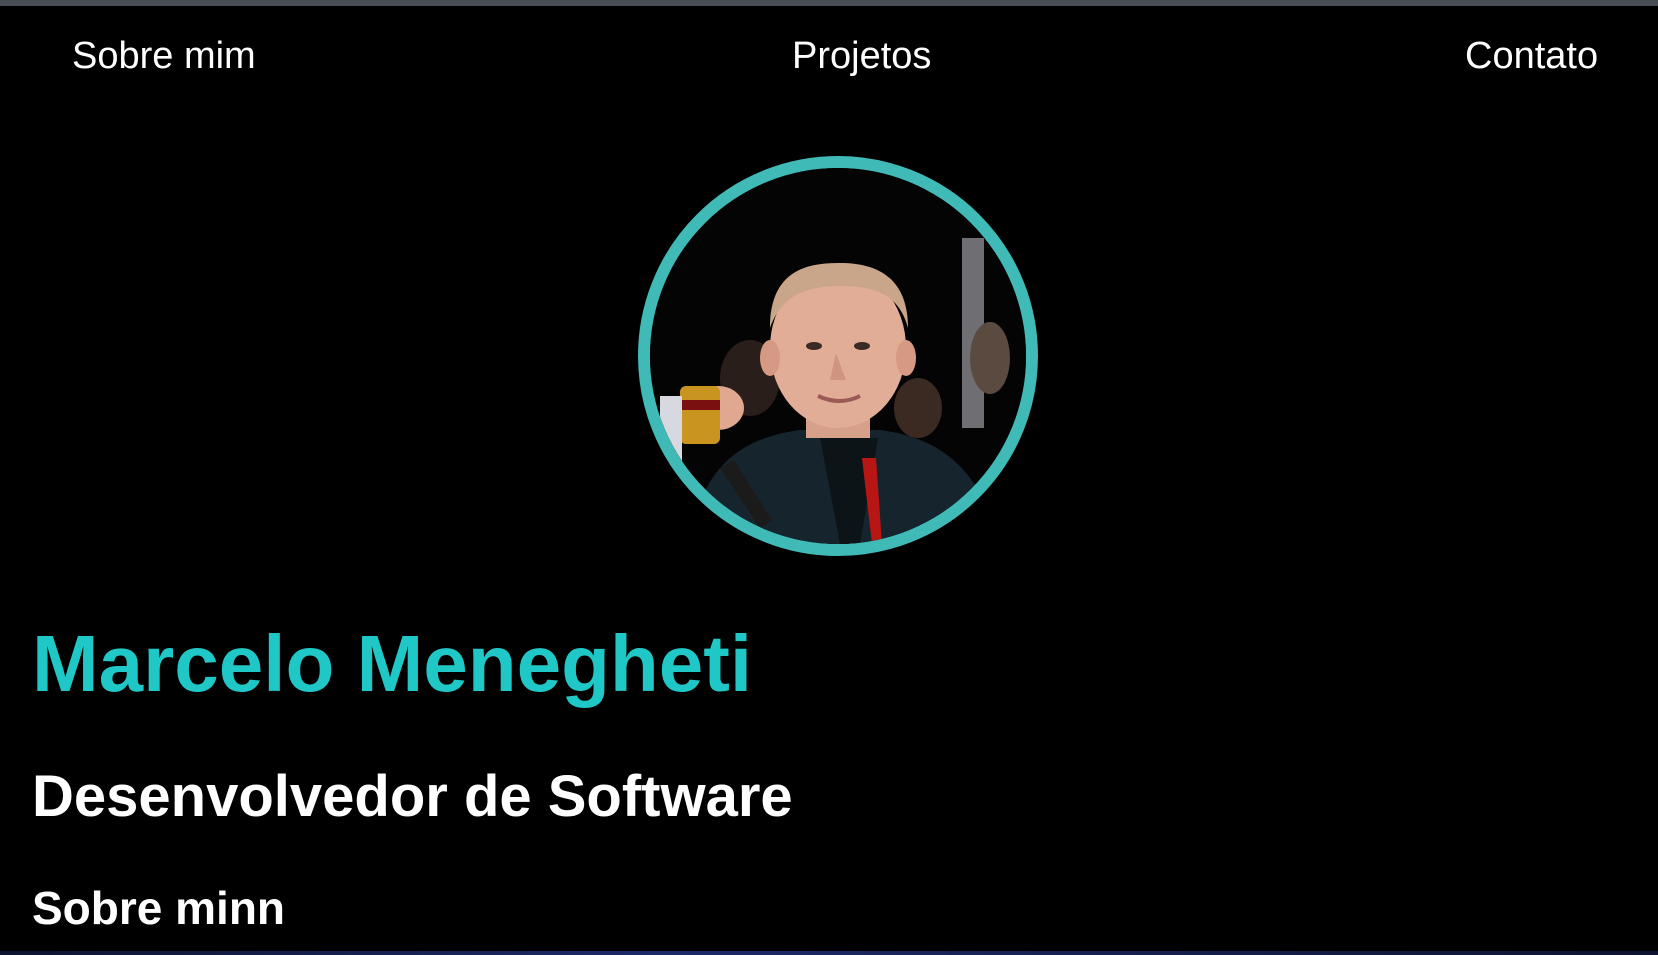  What do you see at coordinates (164, 56) in the screenshot?
I see `nav-link-about: Sobre mim` at bounding box center [164, 56].